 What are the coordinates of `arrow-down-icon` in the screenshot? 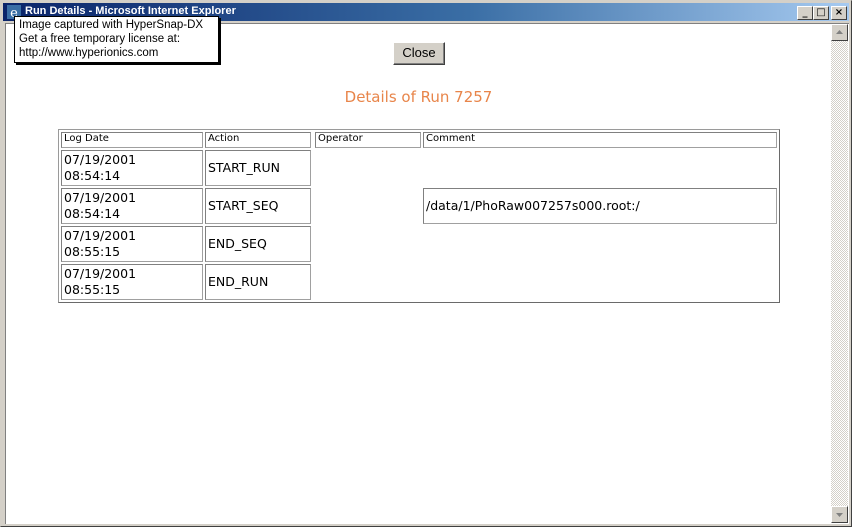 It's located at (839, 515).